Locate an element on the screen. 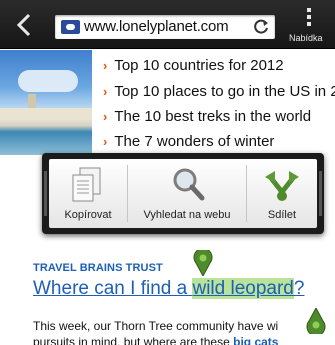 This screenshot has width=335, height=345. browser-toolbar: www.lonelyplanet.com Nabídka is located at coordinates (167, 24).